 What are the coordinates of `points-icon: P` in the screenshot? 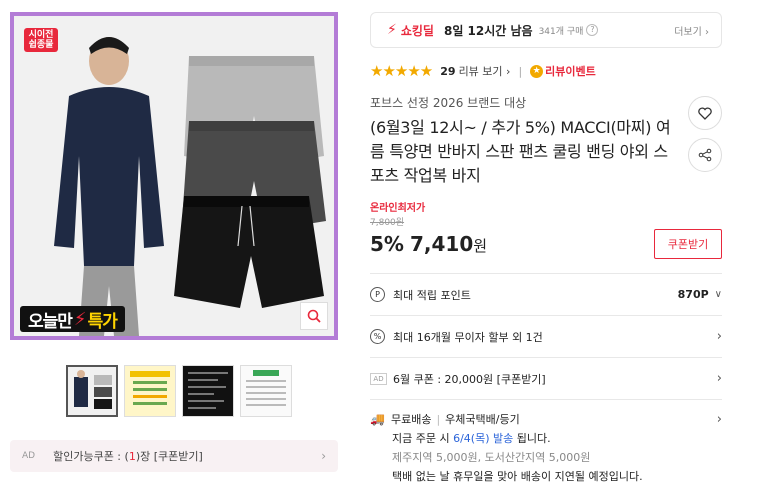 It's located at (377, 294).